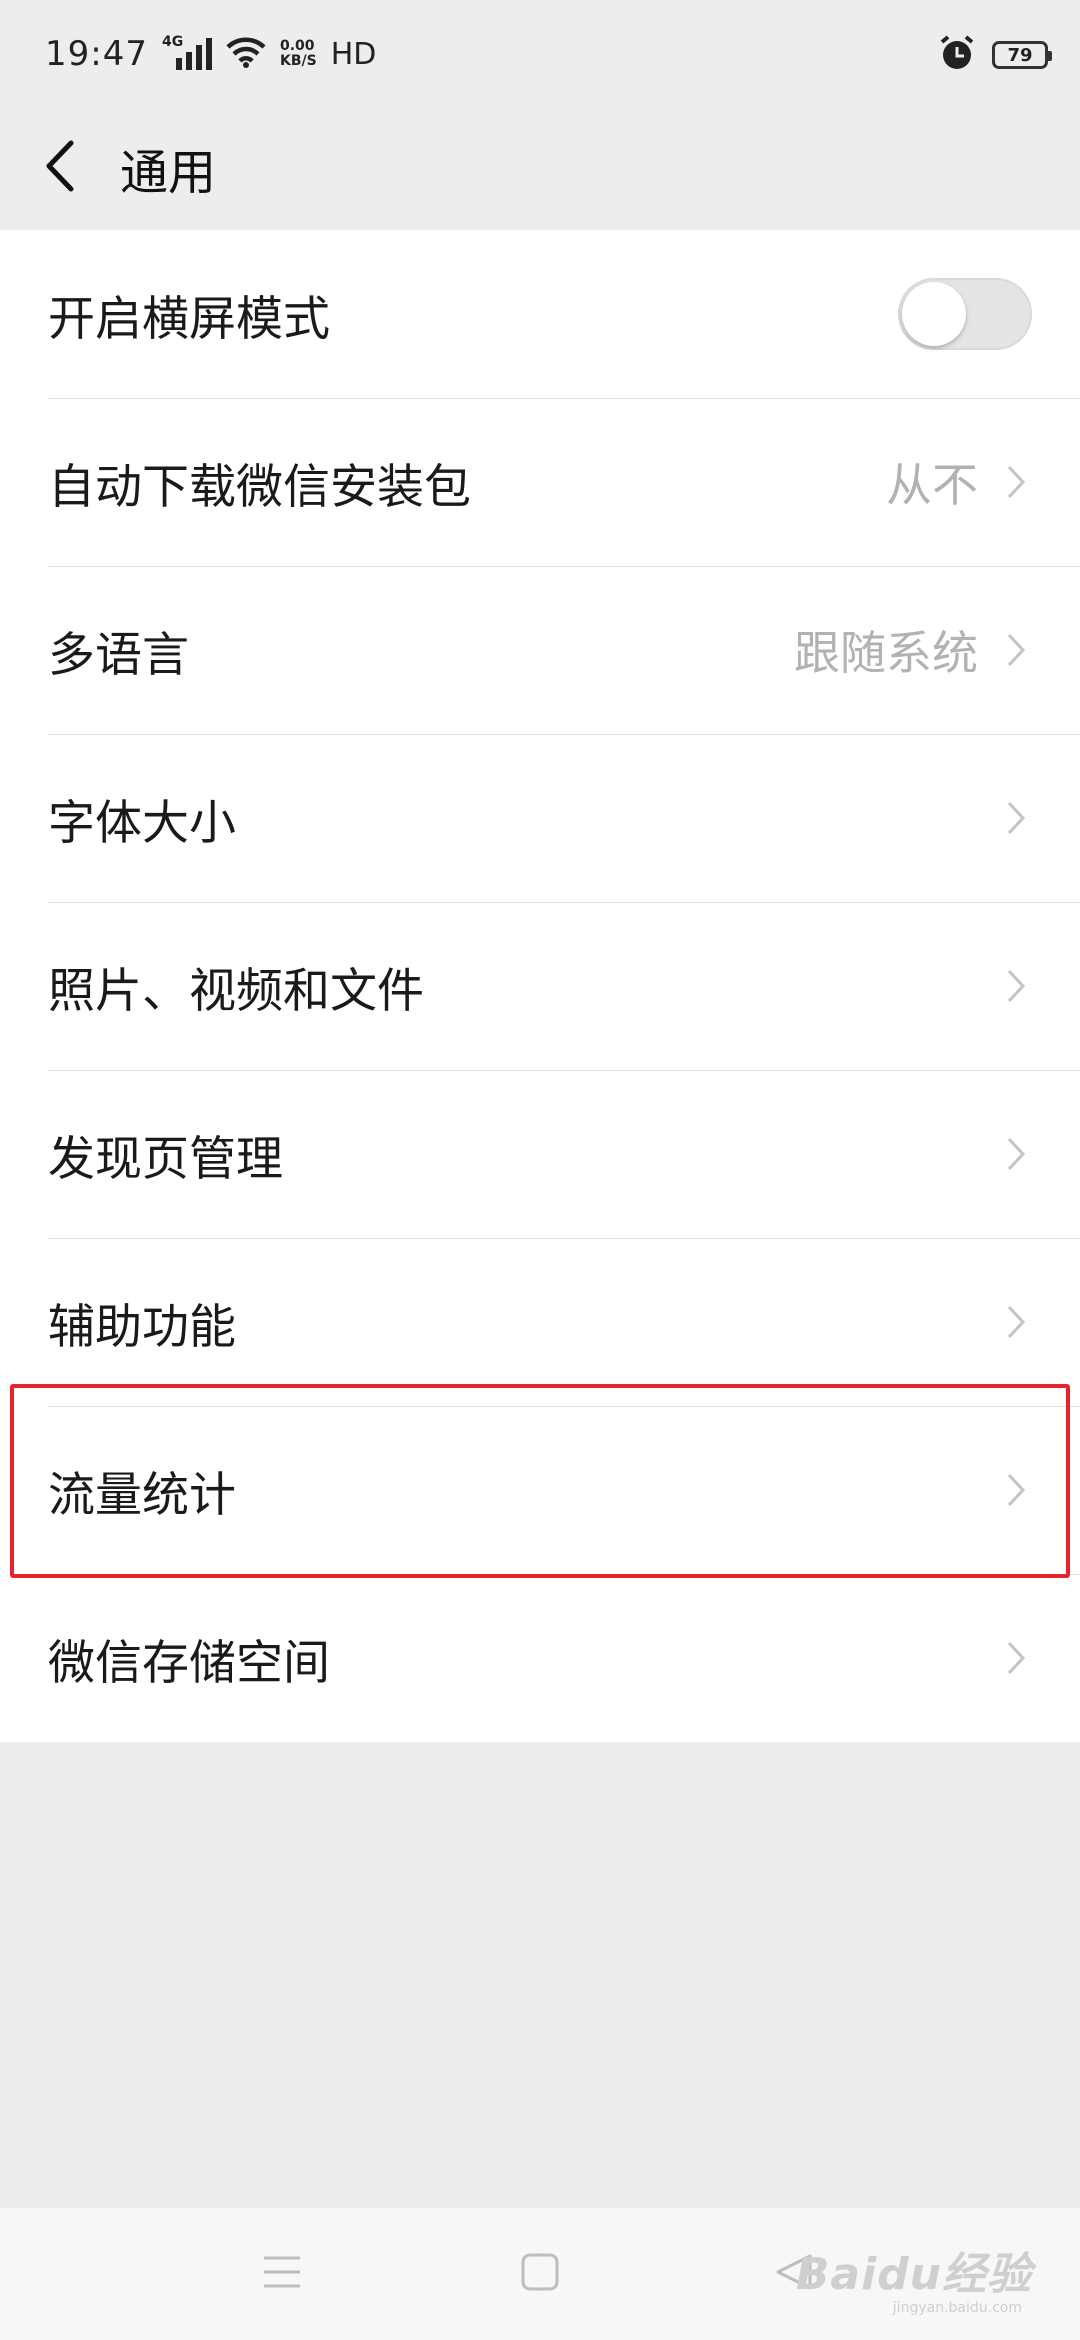  I want to click on back-button, so click(60, 168).